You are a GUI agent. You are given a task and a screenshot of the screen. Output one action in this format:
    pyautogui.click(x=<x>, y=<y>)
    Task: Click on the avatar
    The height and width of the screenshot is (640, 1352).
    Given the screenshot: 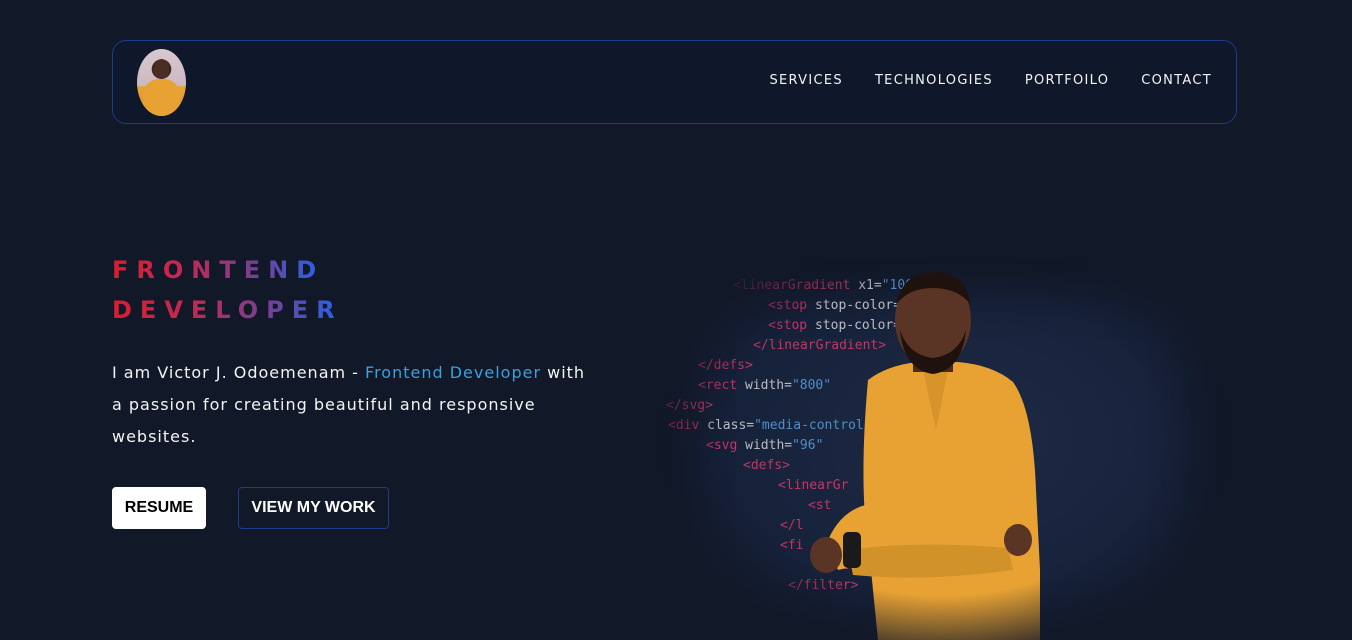 What is the action you would take?
    pyautogui.click(x=161, y=82)
    